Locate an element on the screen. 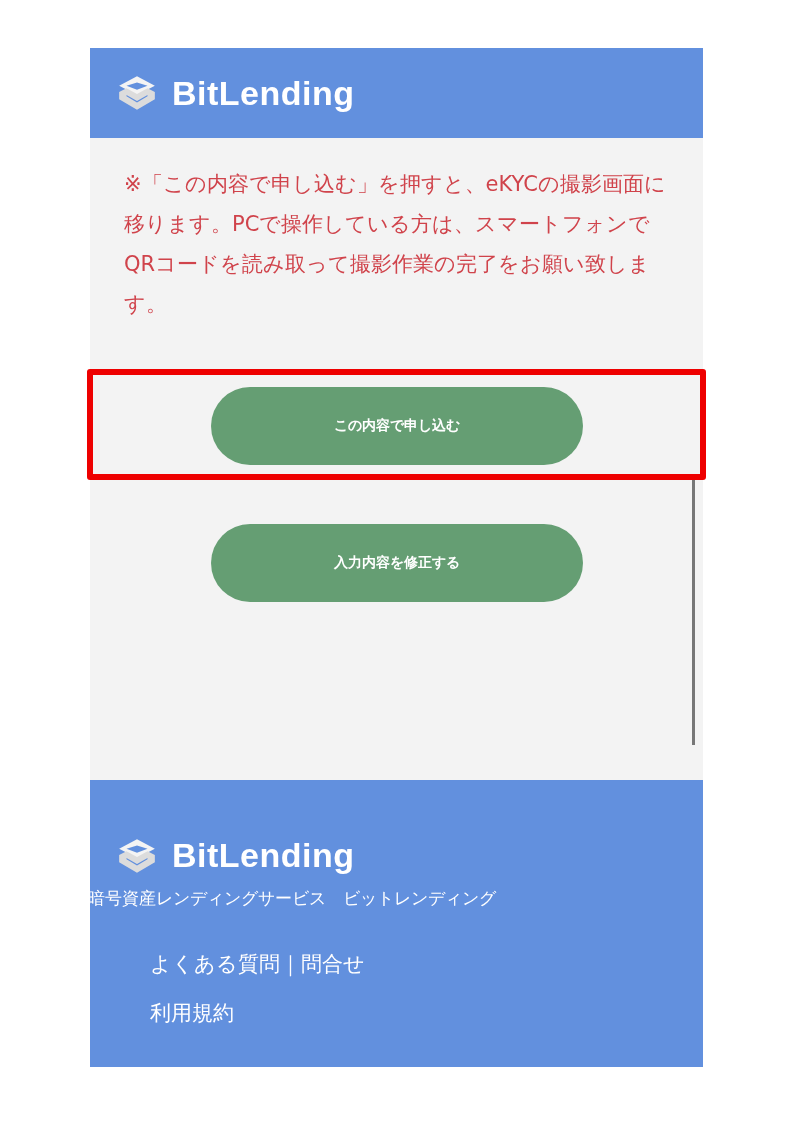 The width and height of the screenshot is (793, 1121). action-button: この内容で申し込む is located at coordinates (396, 426).